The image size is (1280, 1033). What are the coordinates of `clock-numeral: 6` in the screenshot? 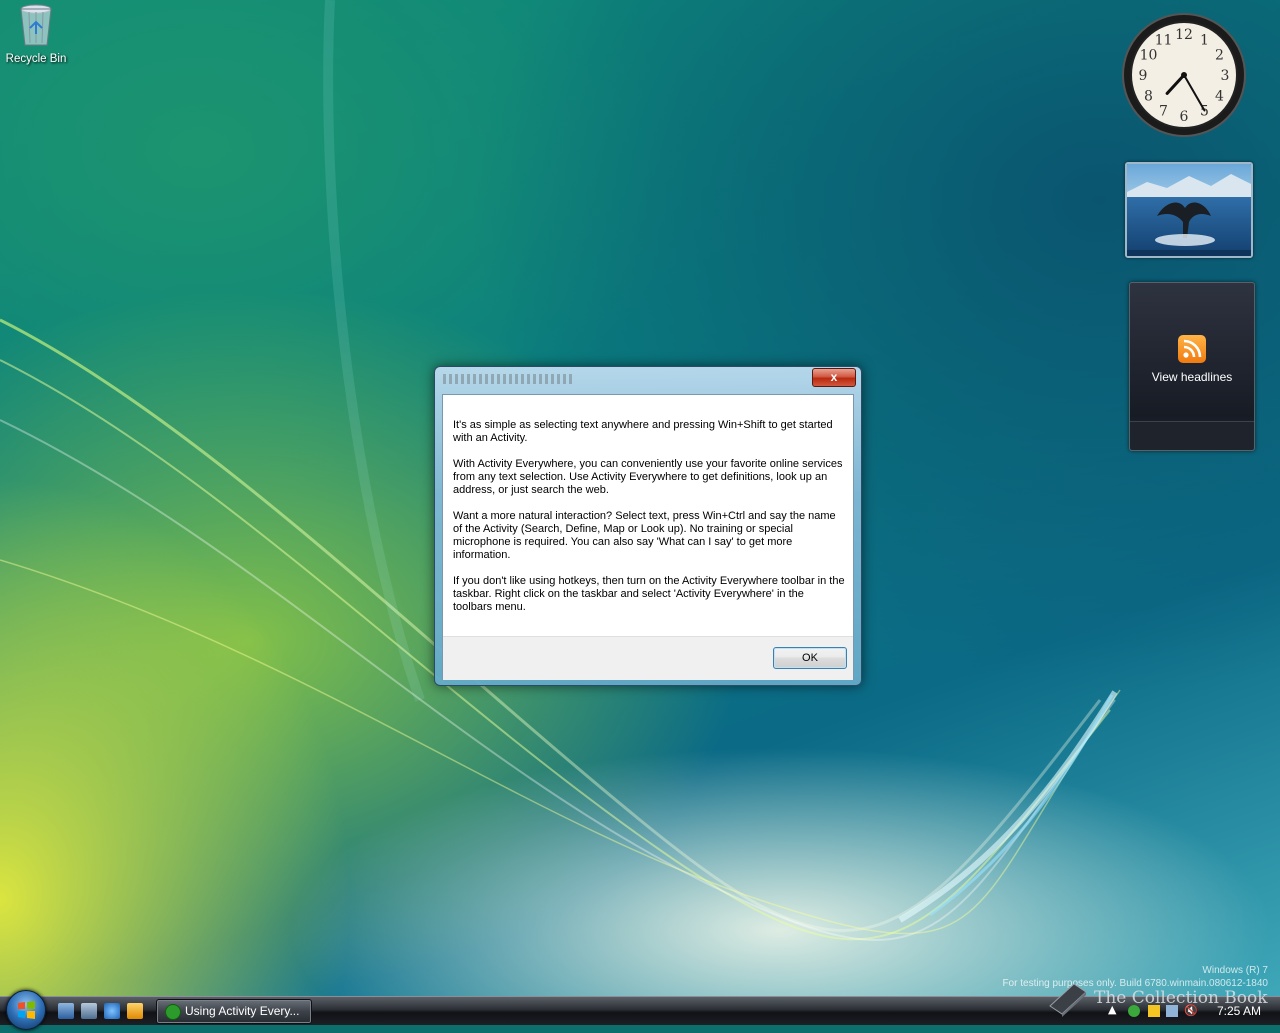 It's located at (1184, 117).